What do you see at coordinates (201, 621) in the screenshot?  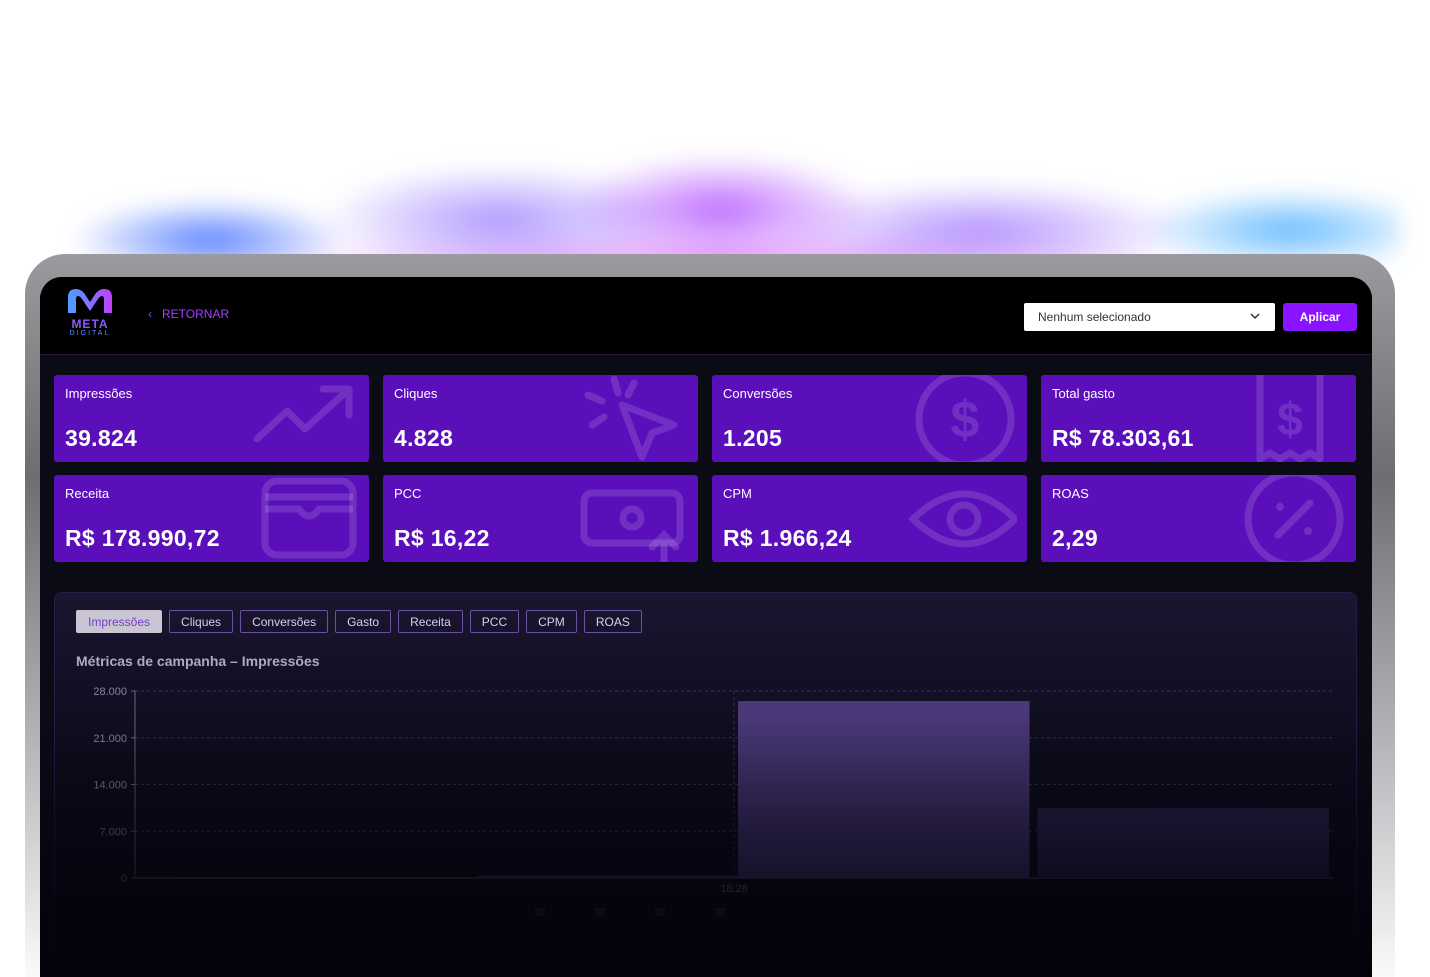 I see `tab-clicks: Cliques` at bounding box center [201, 621].